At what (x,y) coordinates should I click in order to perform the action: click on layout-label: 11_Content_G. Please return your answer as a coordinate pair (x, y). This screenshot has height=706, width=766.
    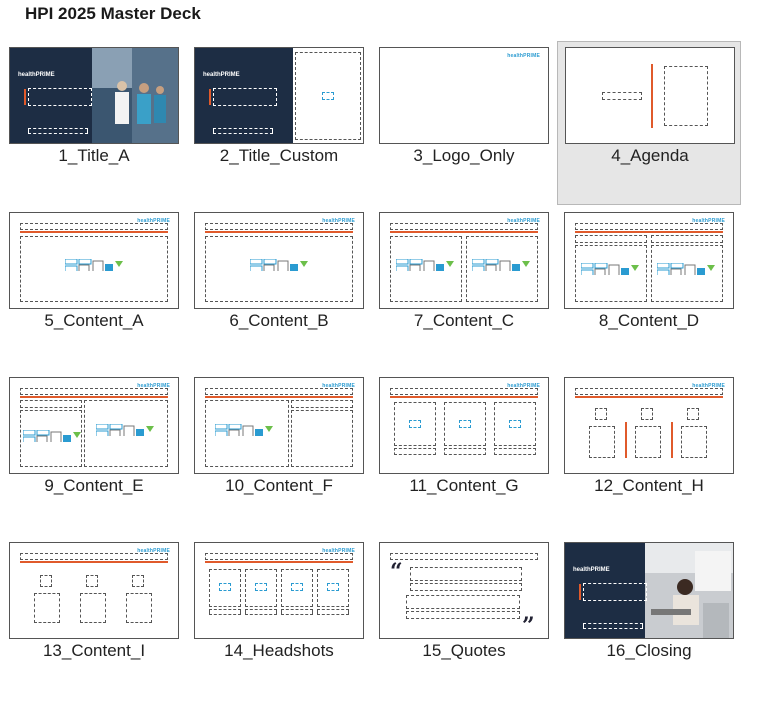
    Looking at the image, I should click on (464, 485).